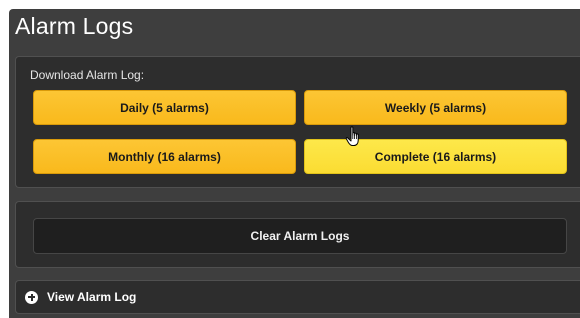 The image size is (580, 318). I want to click on view-alarm-log-toggle: View Alarm Log, so click(80, 297).